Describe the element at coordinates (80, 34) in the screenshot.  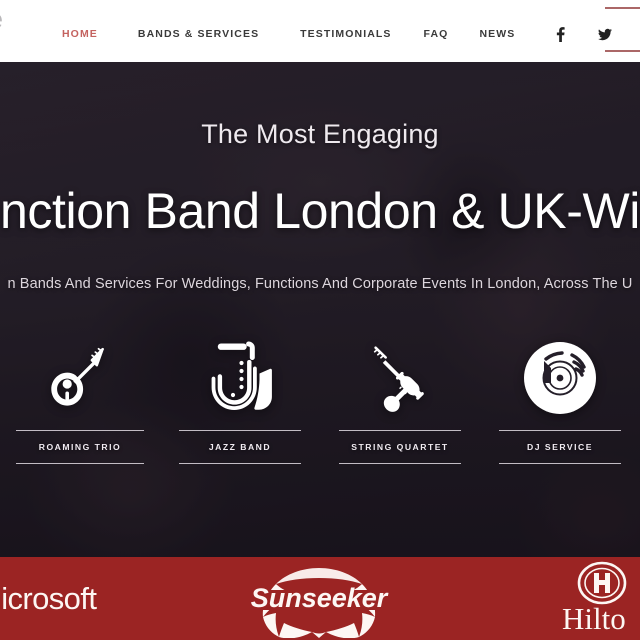
I see `nav-item-home: HOME` at that location.